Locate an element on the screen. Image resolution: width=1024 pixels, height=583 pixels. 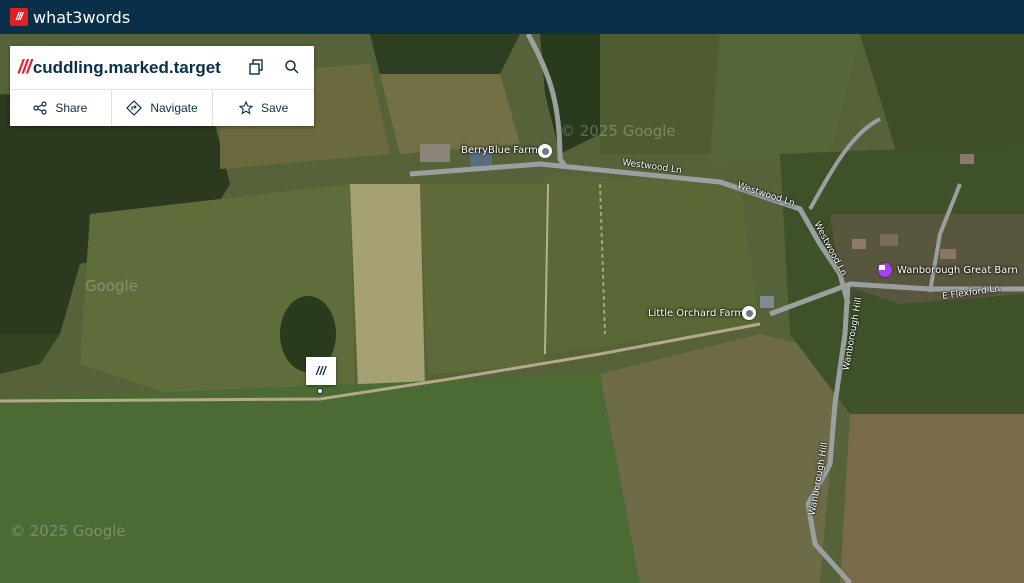
address-slashes: /// is located at coordinates (25, 67).